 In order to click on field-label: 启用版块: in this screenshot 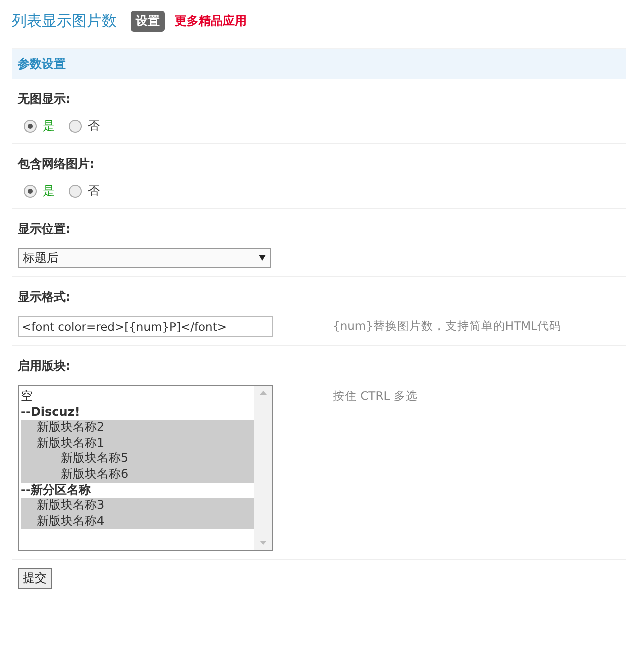, I will do `click(45, 366)`.